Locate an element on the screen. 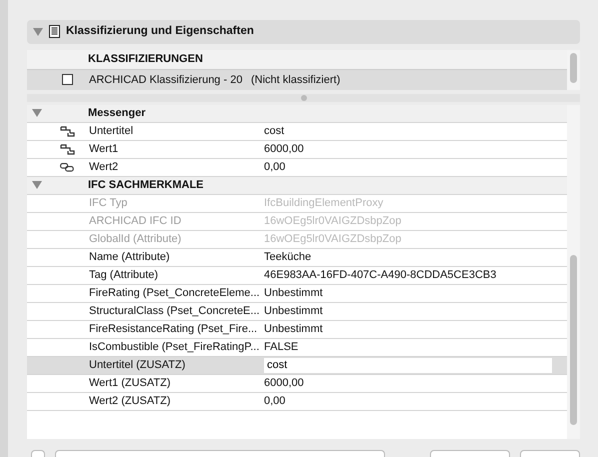 Image resolution: width=598 pixels, height=457 pixels. property-row: Wert1 6000,00 is located at coordinates (297, 149).